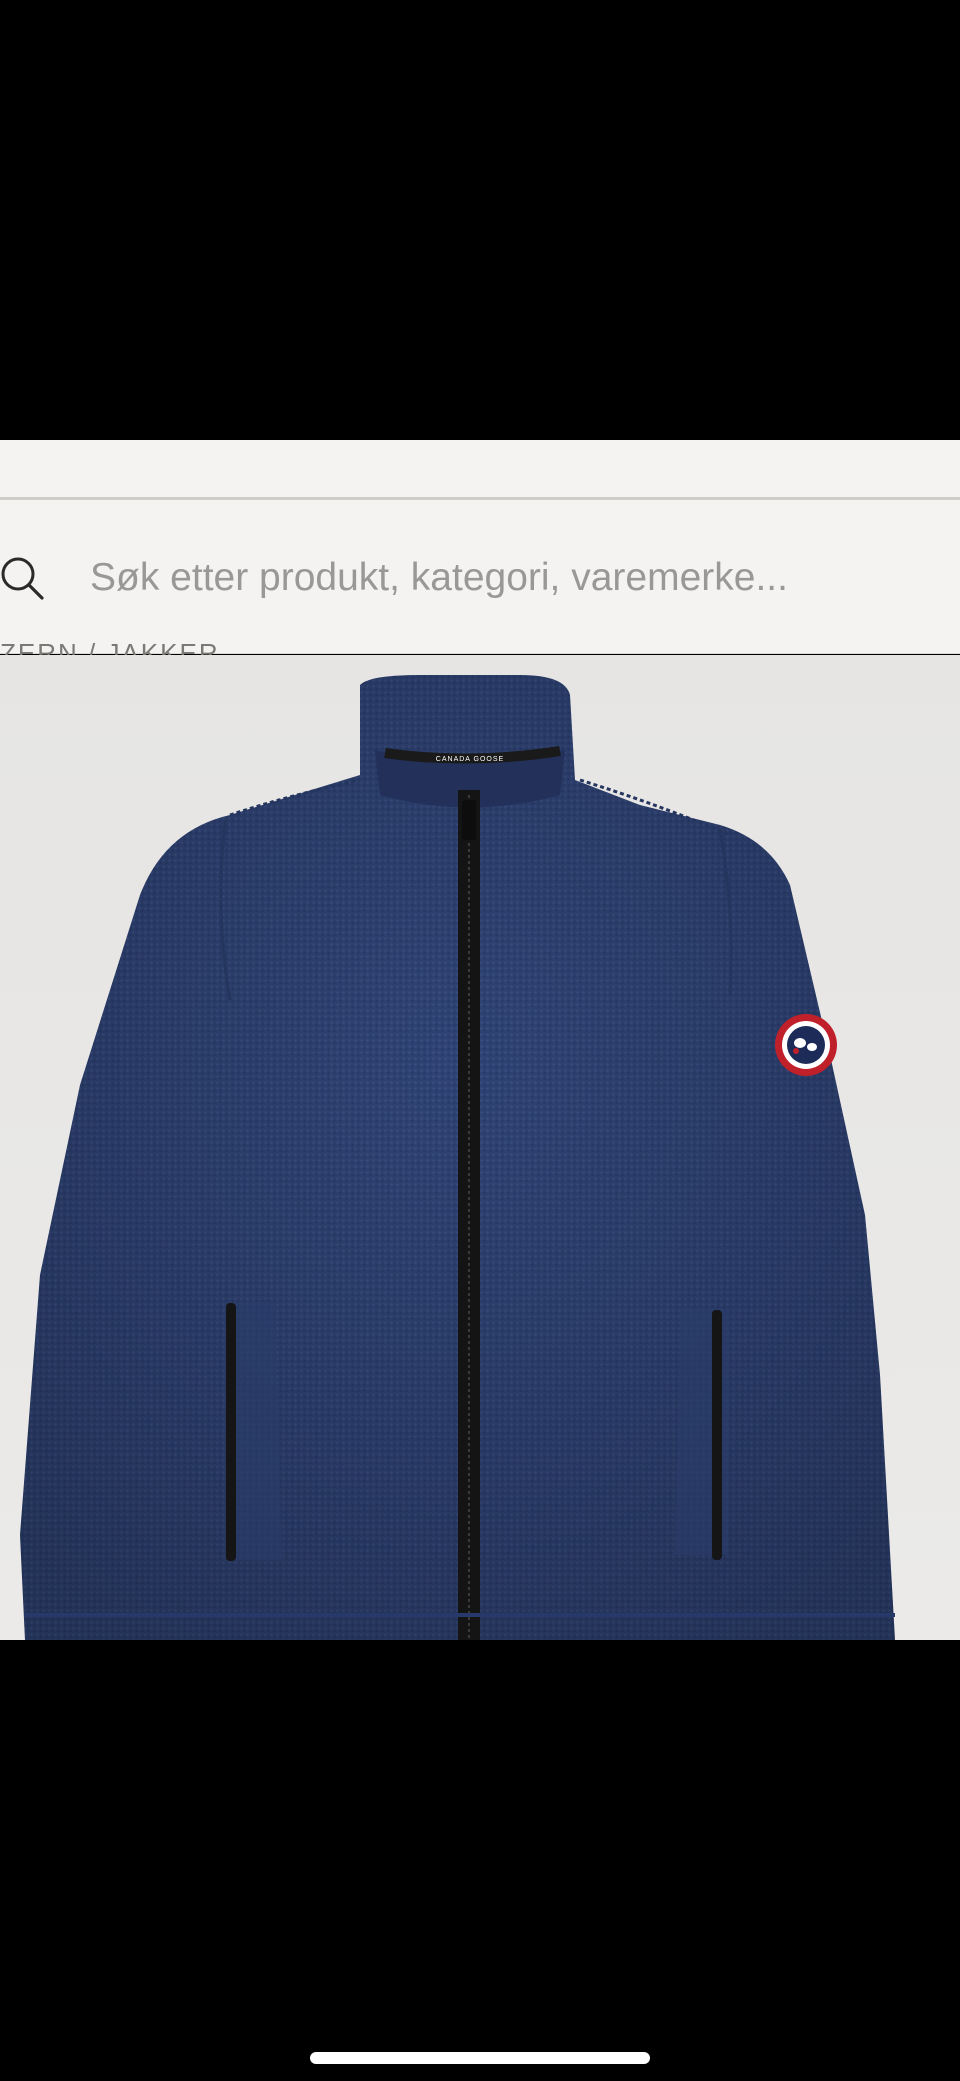 This screenshot has width=960, height=2081. Describe the element at coordinates (480, 469) in the screenshot. I see `header-strip` at that location.